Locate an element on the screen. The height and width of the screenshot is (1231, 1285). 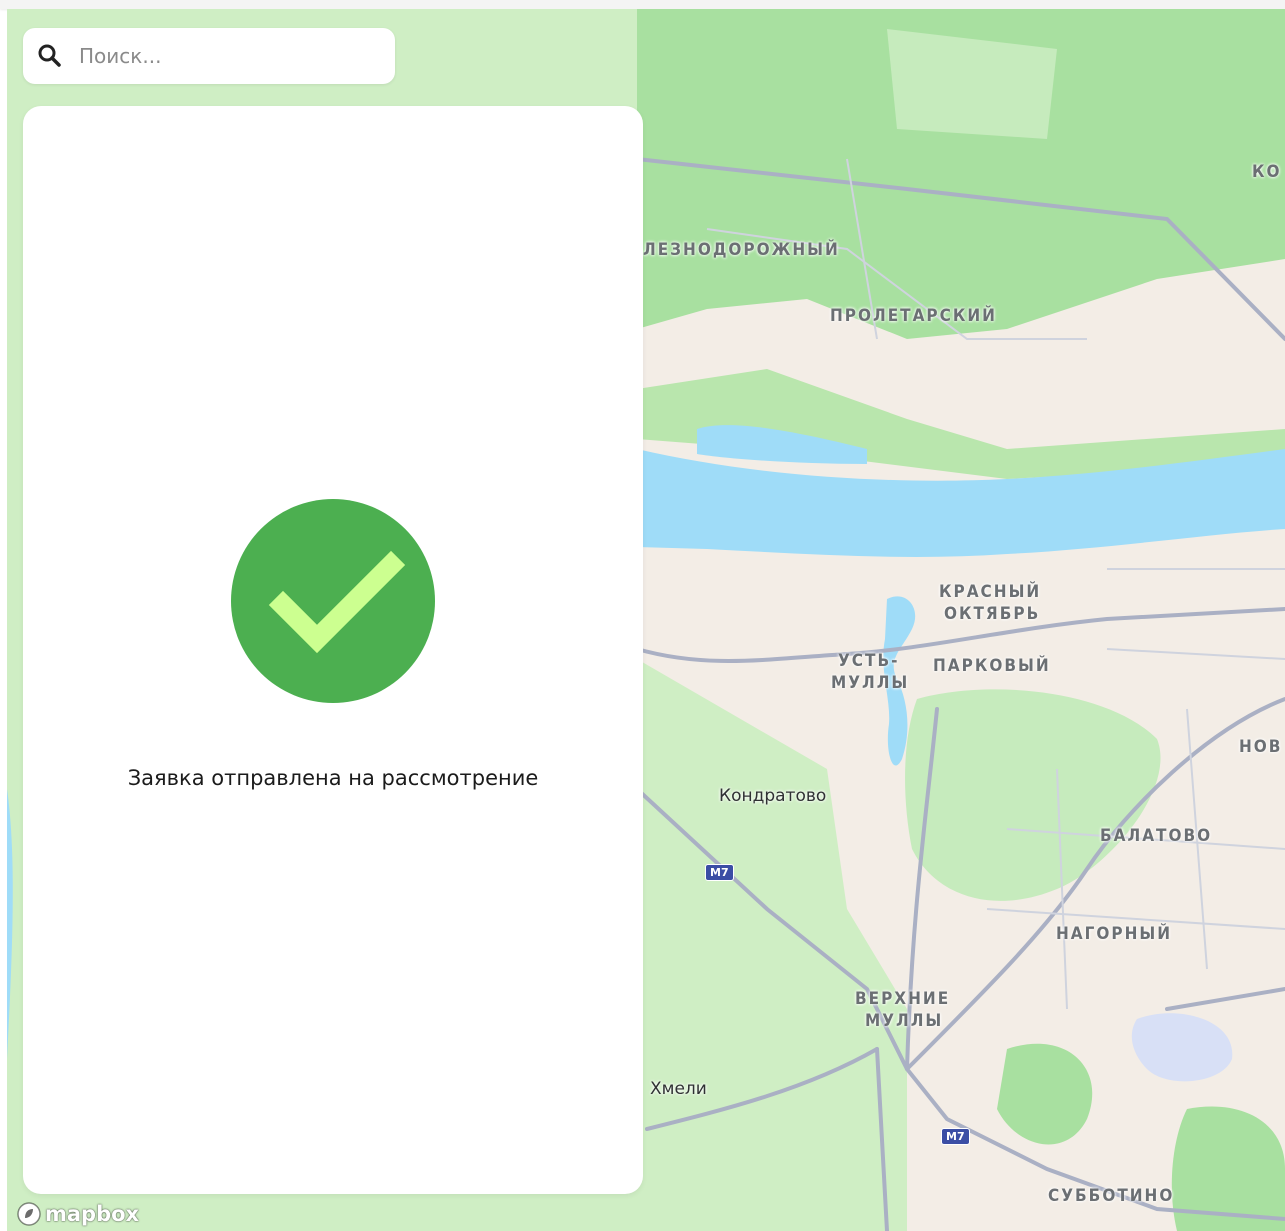
checkmark-icon is located at coordinates (337, 602).